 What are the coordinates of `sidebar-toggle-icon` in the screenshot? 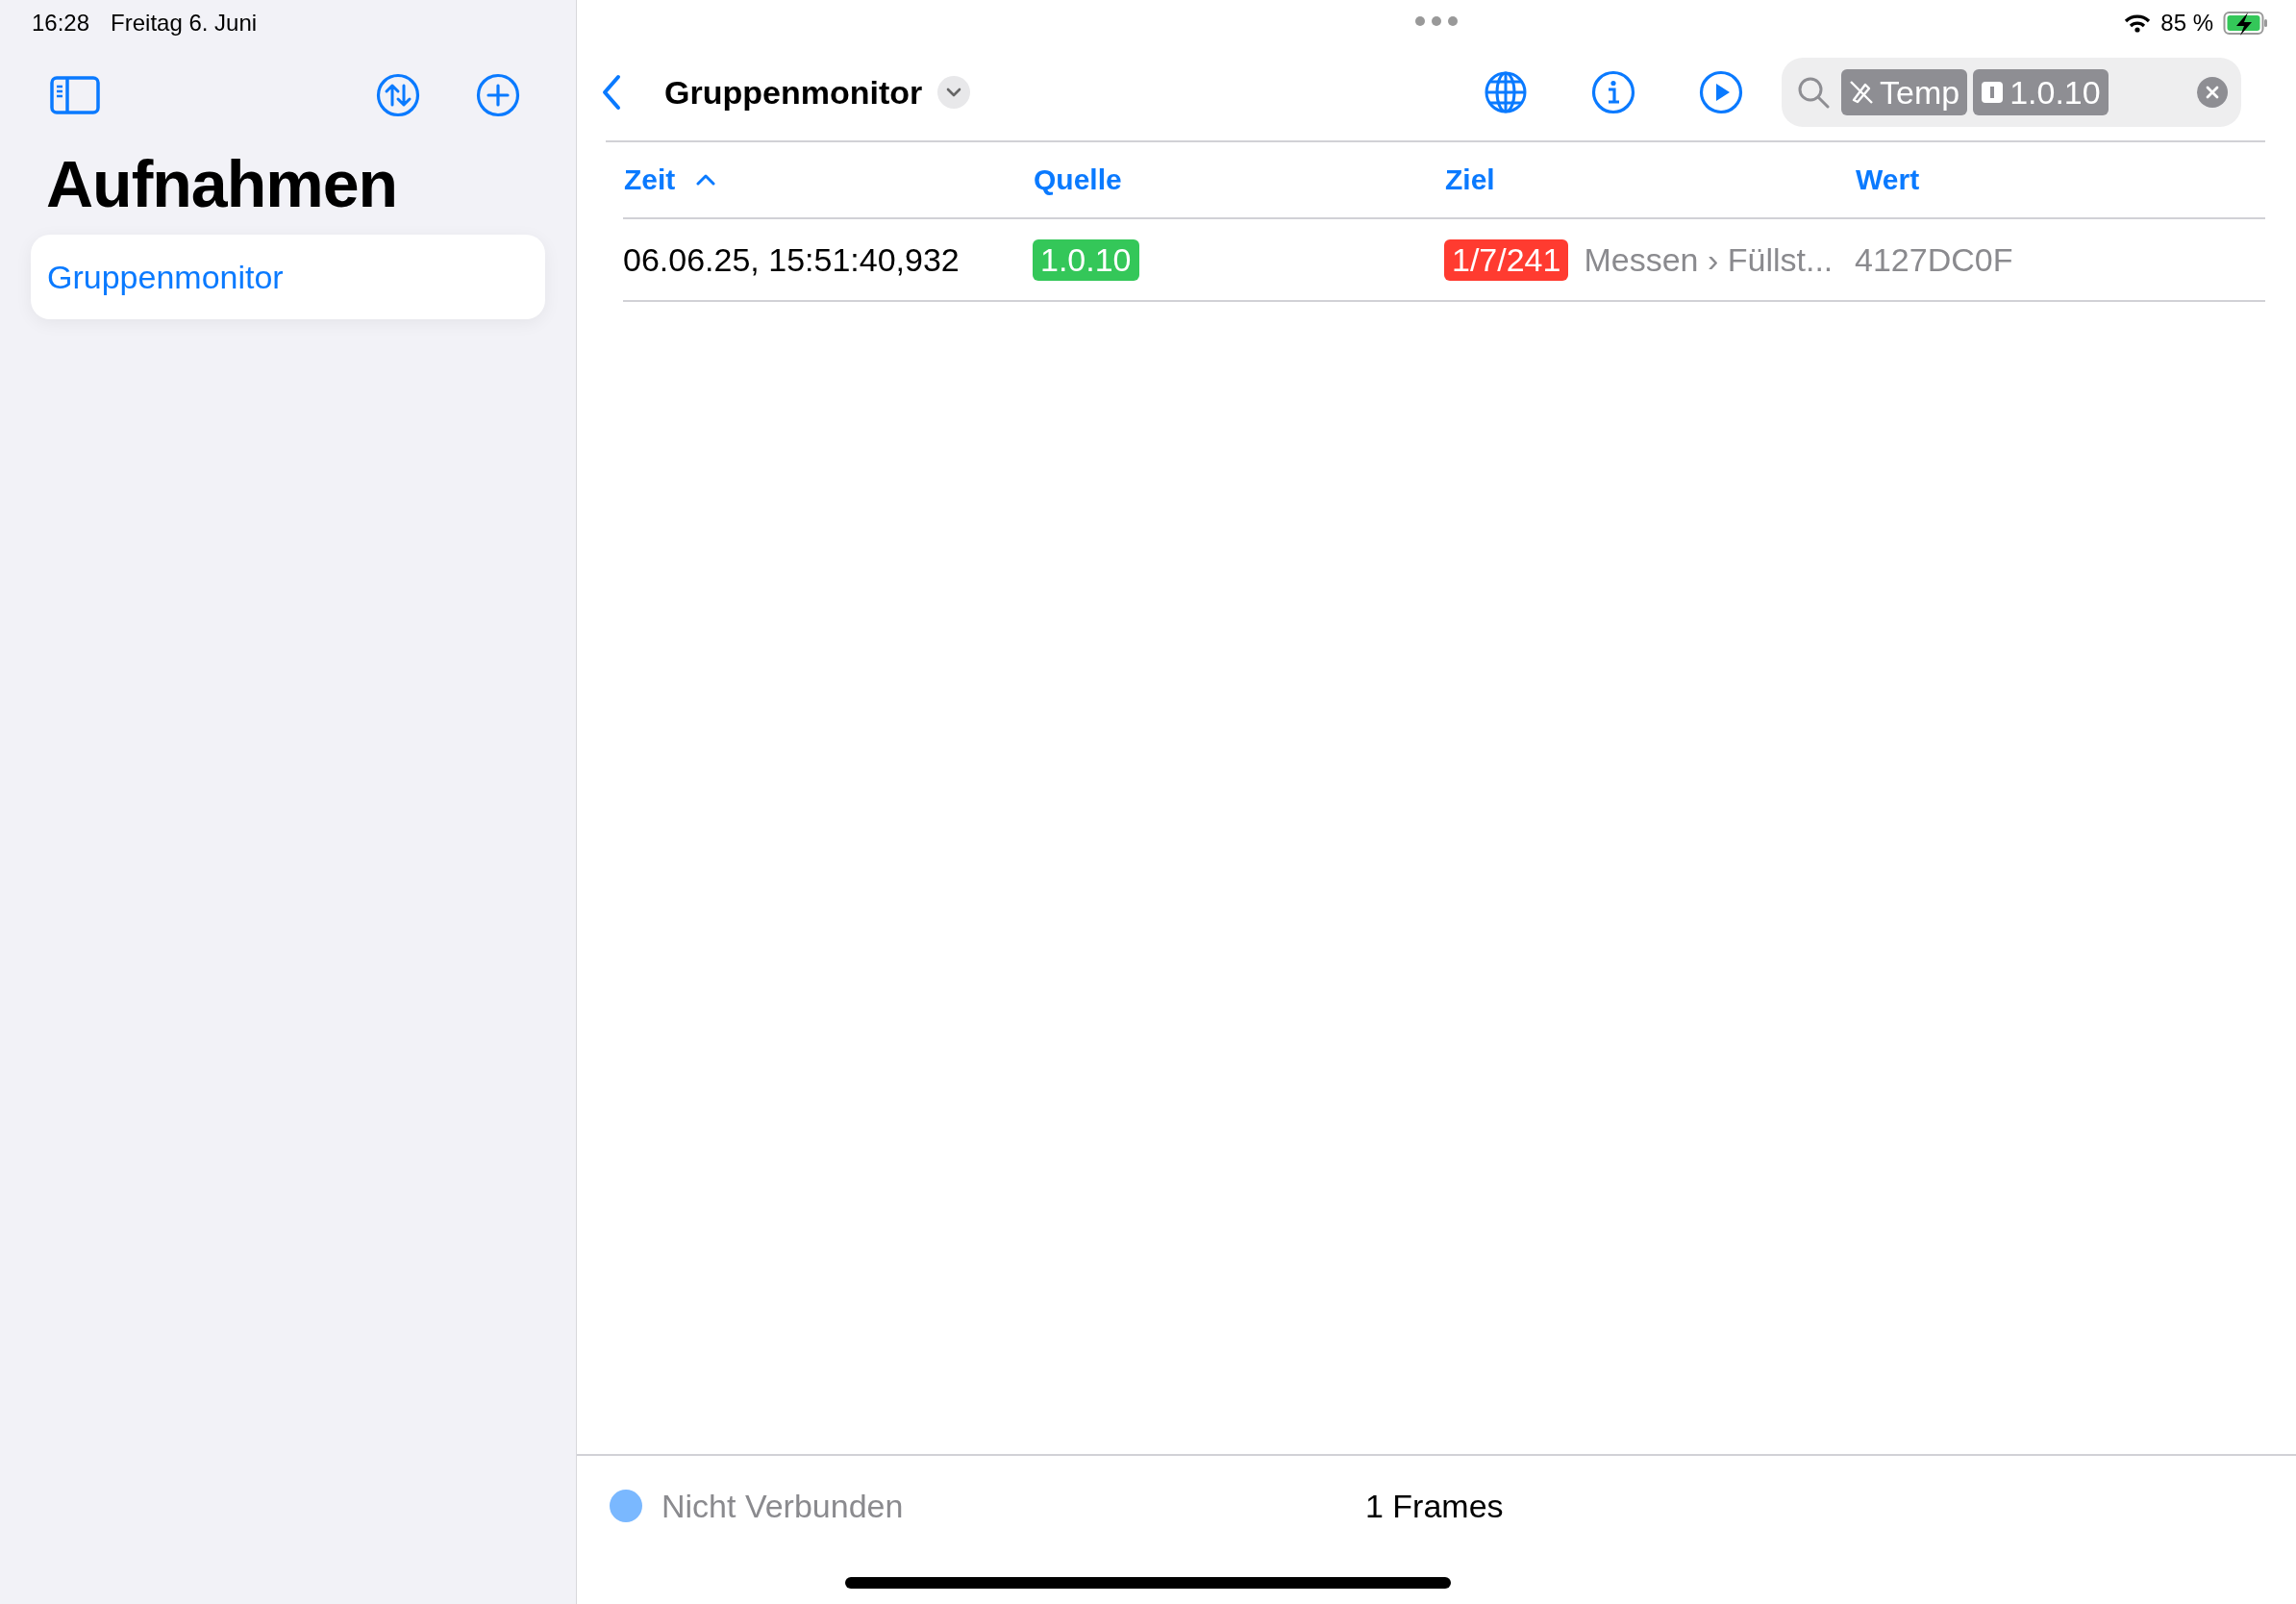 It's located at (75, 95).